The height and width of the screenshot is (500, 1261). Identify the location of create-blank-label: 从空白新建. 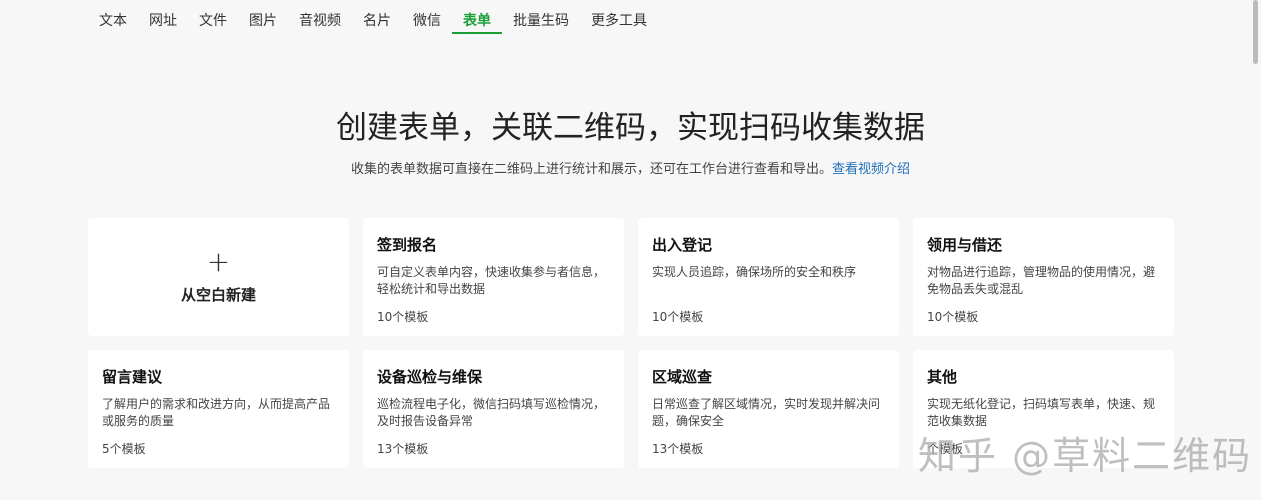
(218, 295).